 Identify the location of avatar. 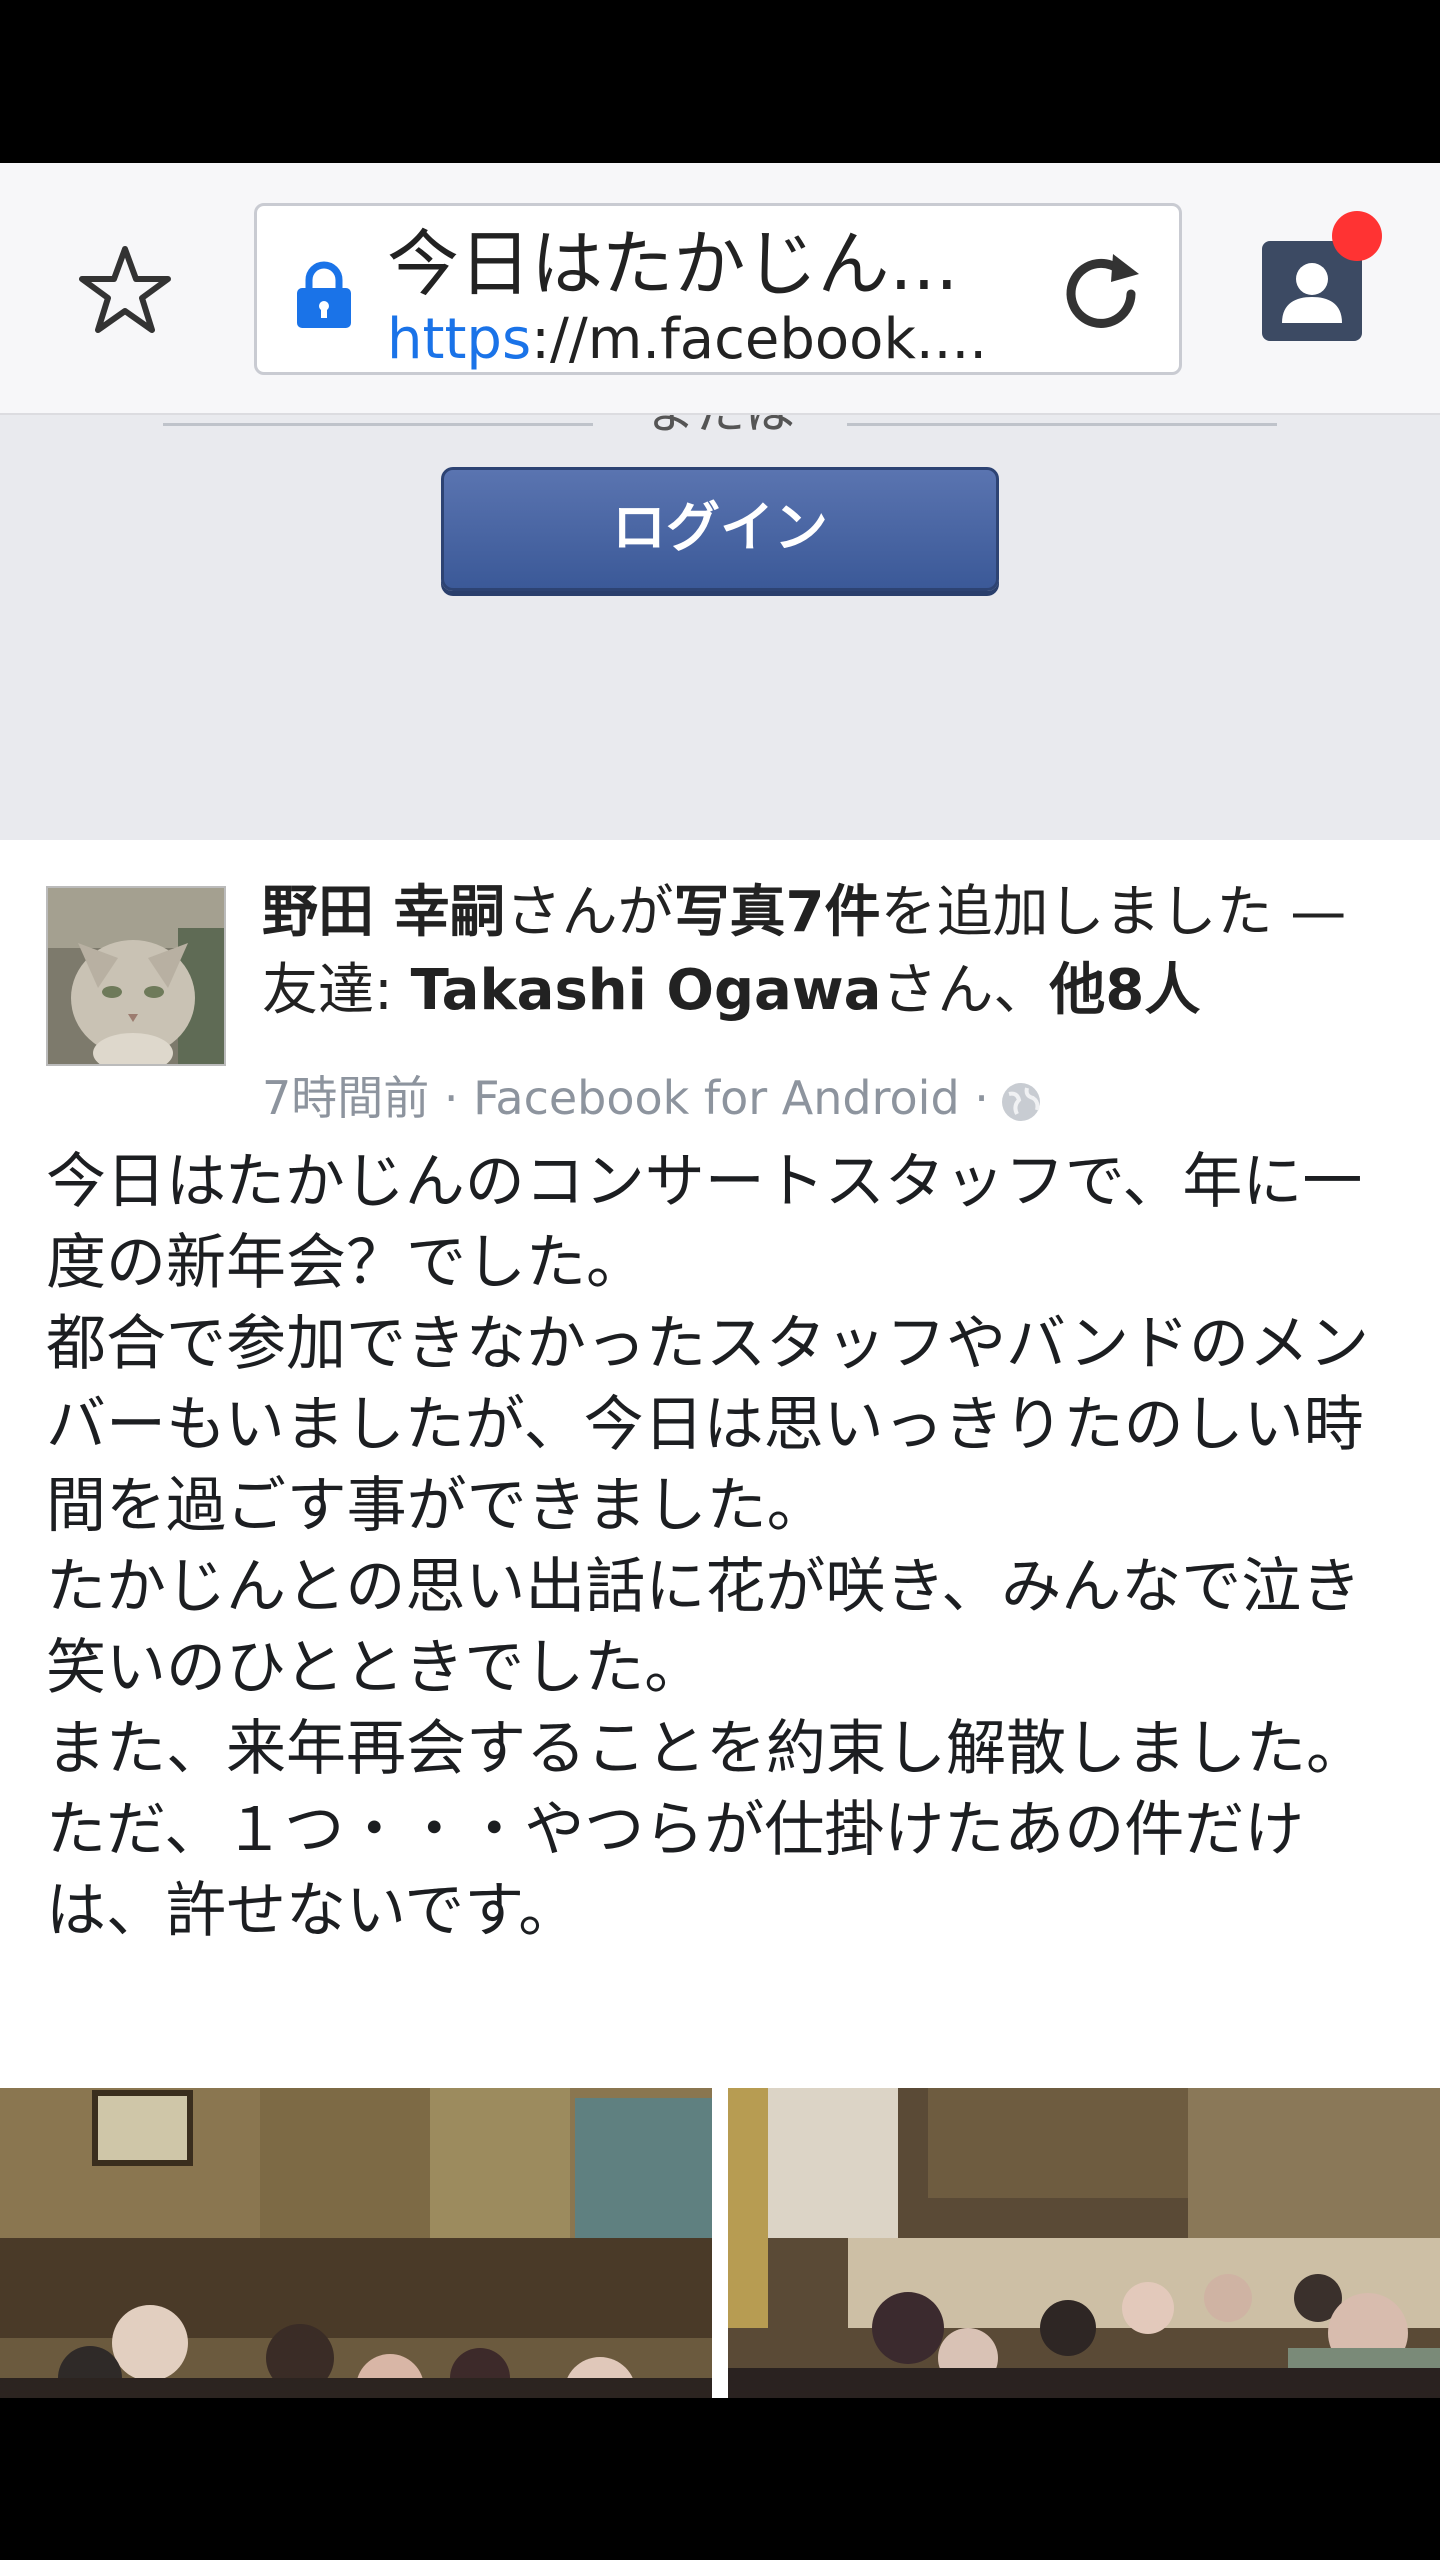
(136, 976).